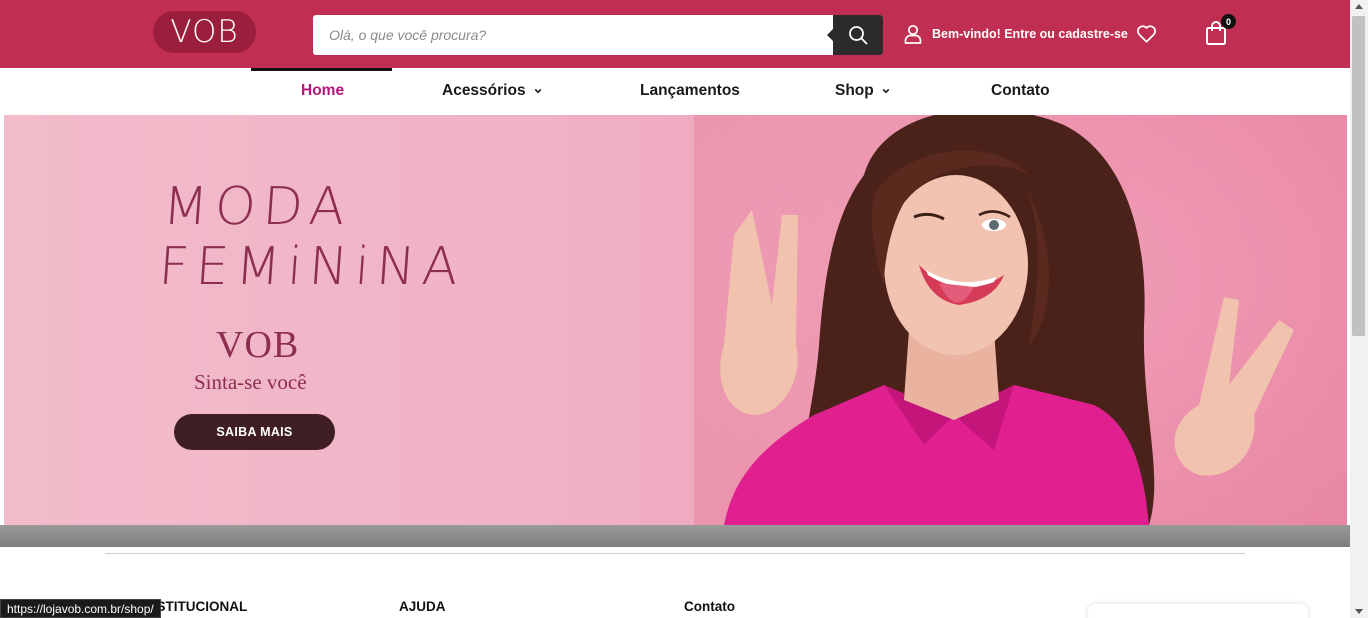 This screenshot has height=618, width=1368. Describe the element at coordinates (573, 35) in the screenshot. I see `search-input` at that location.